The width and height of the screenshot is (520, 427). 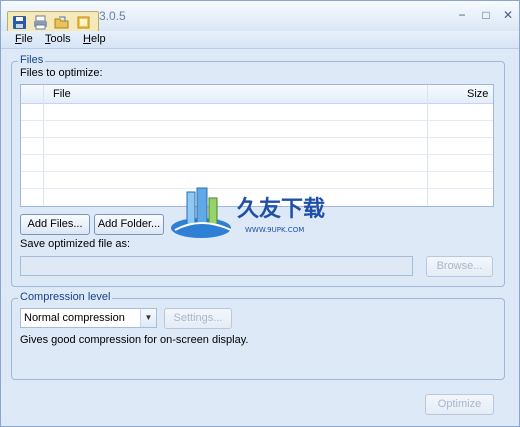 What do you see at coordinates (75, 244) in the screenshot?
I see `save-as-label: Save optimized file as:` at bounding box center [75, 244].